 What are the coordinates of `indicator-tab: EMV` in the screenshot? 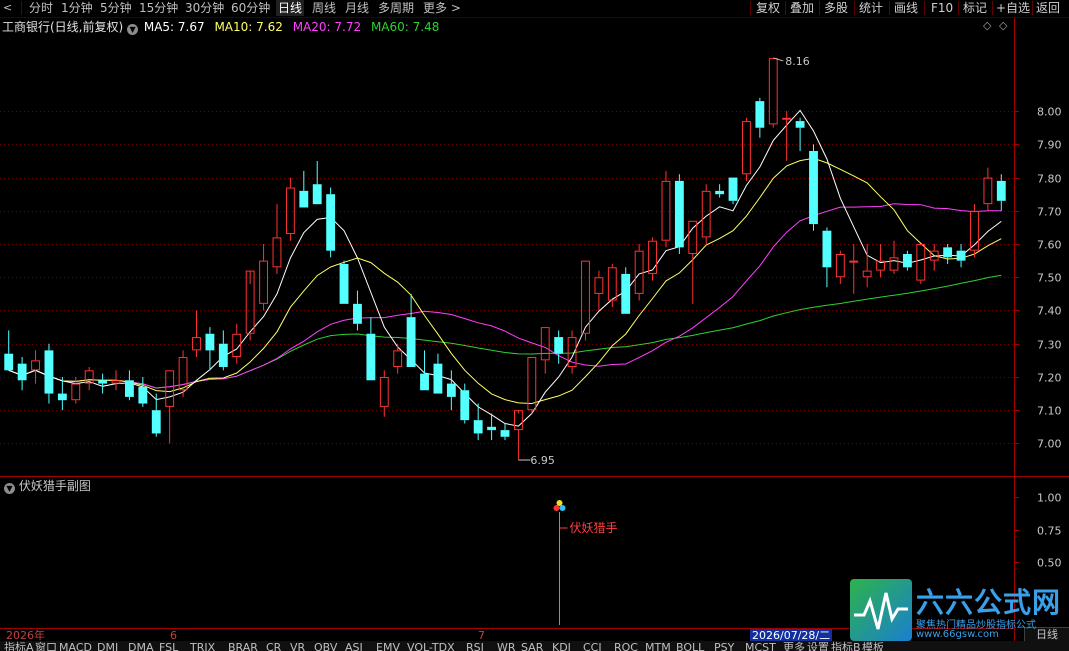 It's located at (388, 646).